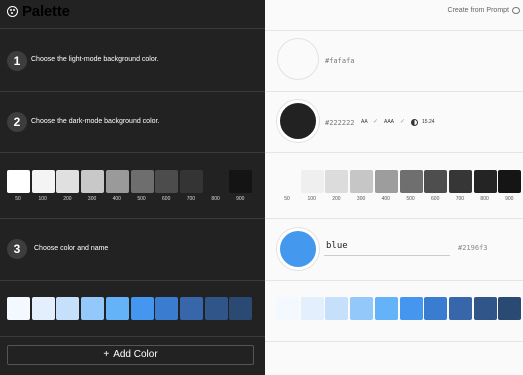  Describe the element at coordinates (116, 199) in the screenshot. I see `gray-left-shade-label: 400` at that location.